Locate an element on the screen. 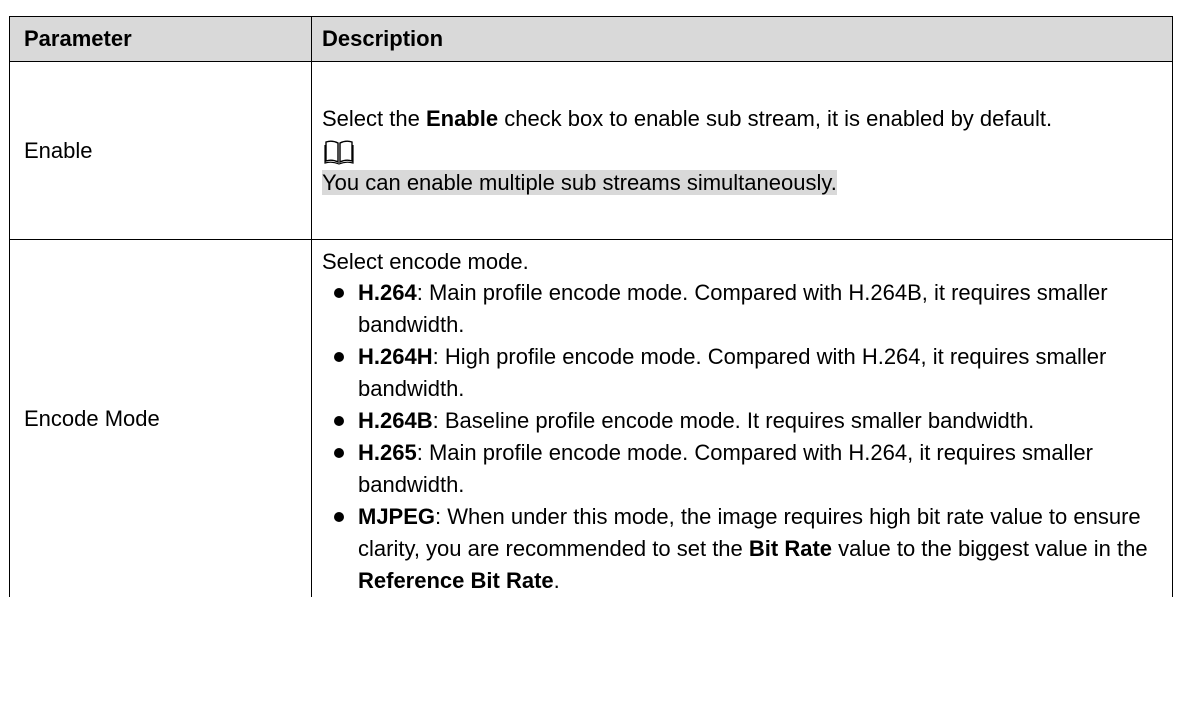 This screenshot has width=1179, height=717. bold-term: Reference Bit Rate is located at coordinates (456, 580).